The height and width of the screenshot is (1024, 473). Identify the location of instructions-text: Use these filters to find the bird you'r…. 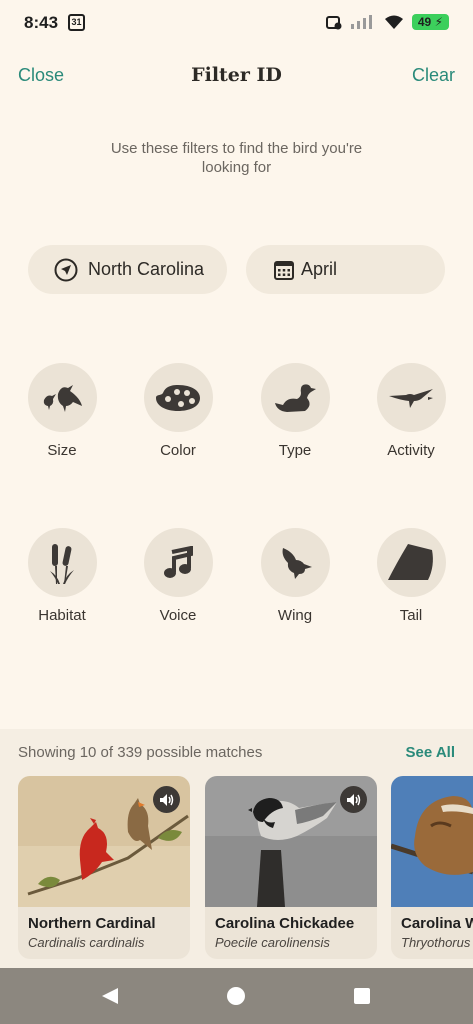
(236, 158).